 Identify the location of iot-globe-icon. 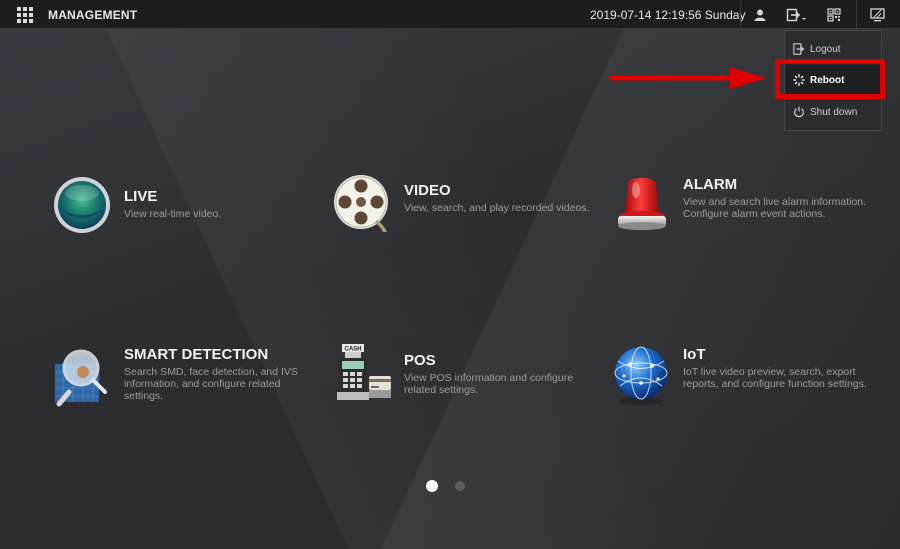
(641, 375).